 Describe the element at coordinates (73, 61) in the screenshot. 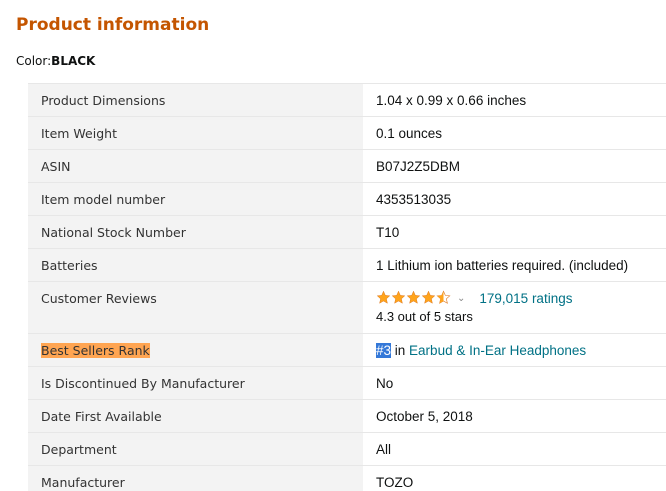

I see `color-value: BLACK` at that location.